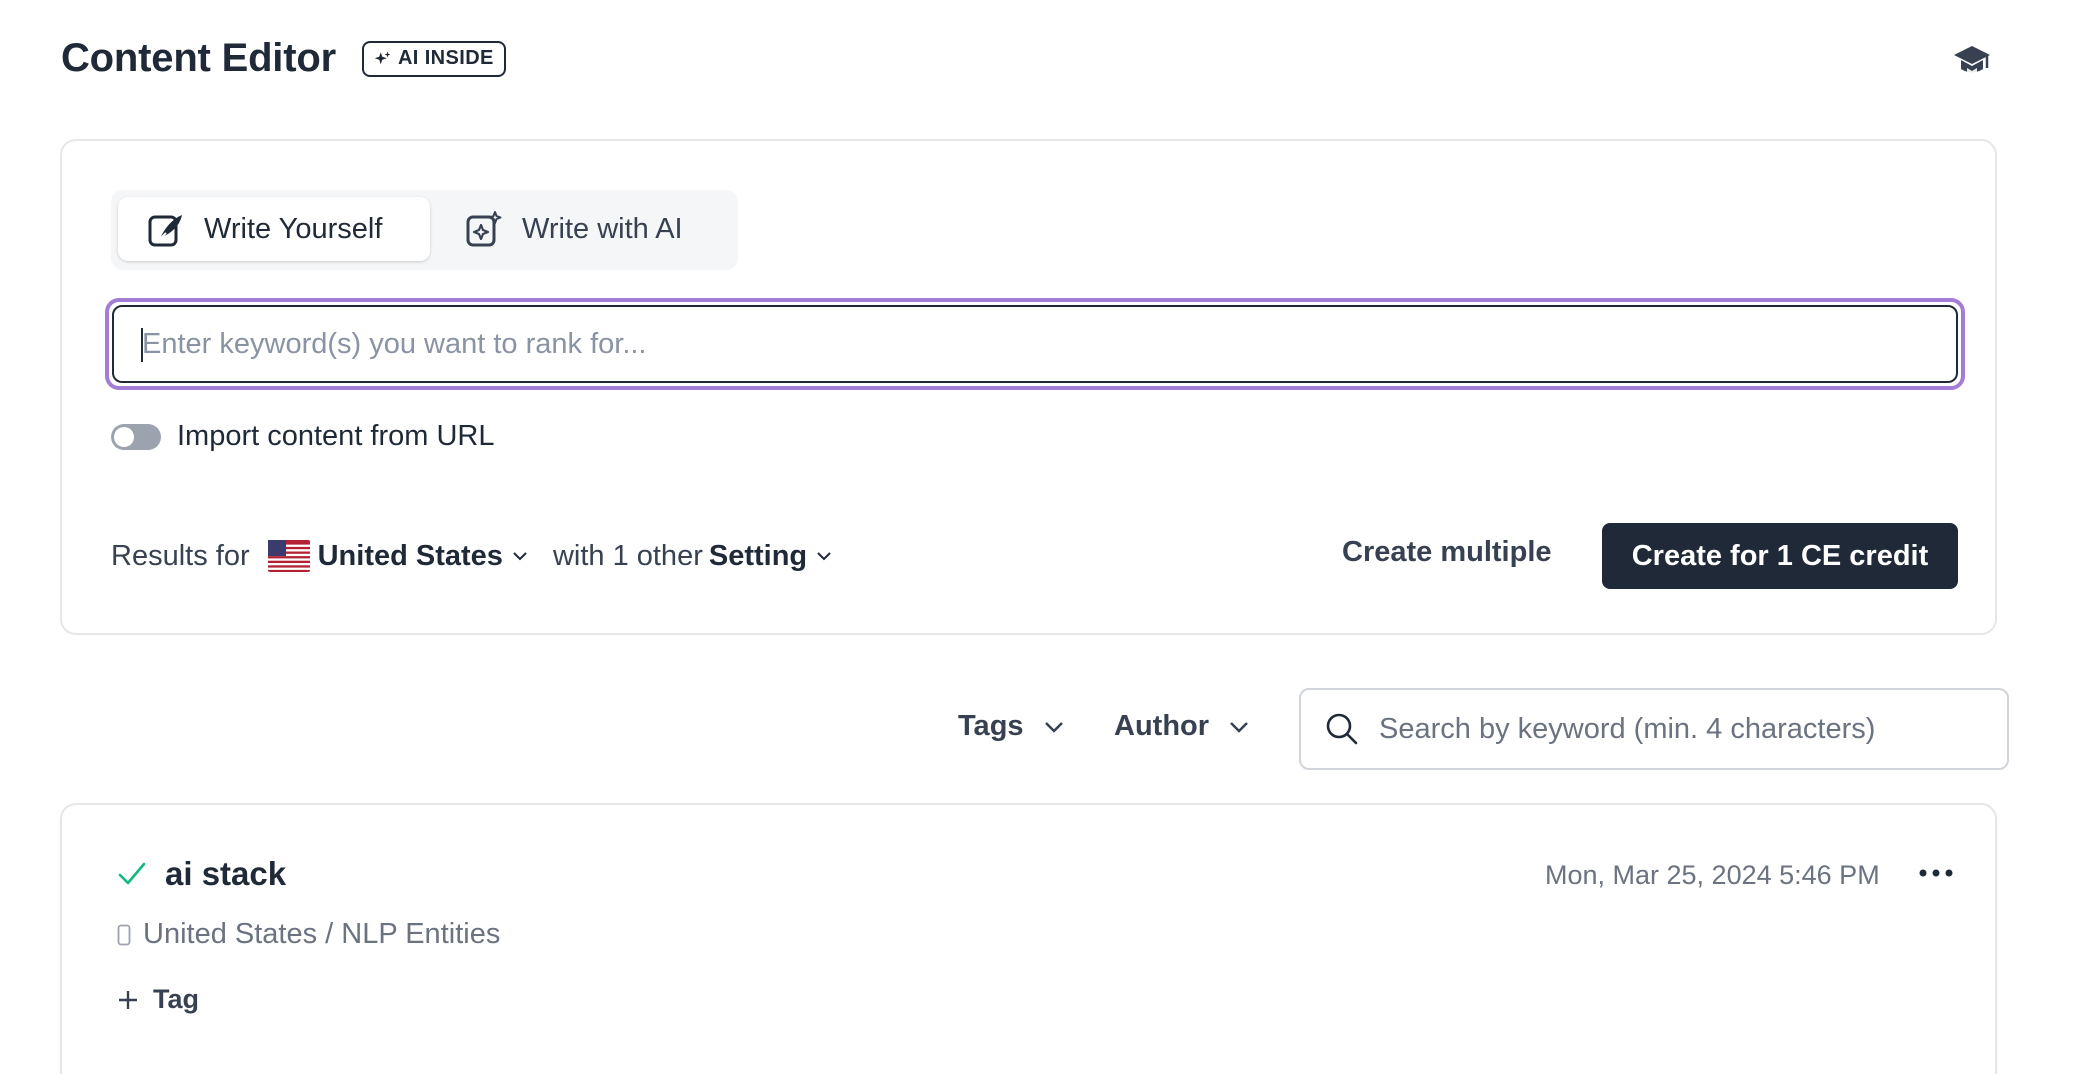 This screenshot has height=1074, width=2074. Describe the element at coordinates (1679, 729) in the screenshot. I see `search-input` at that location.